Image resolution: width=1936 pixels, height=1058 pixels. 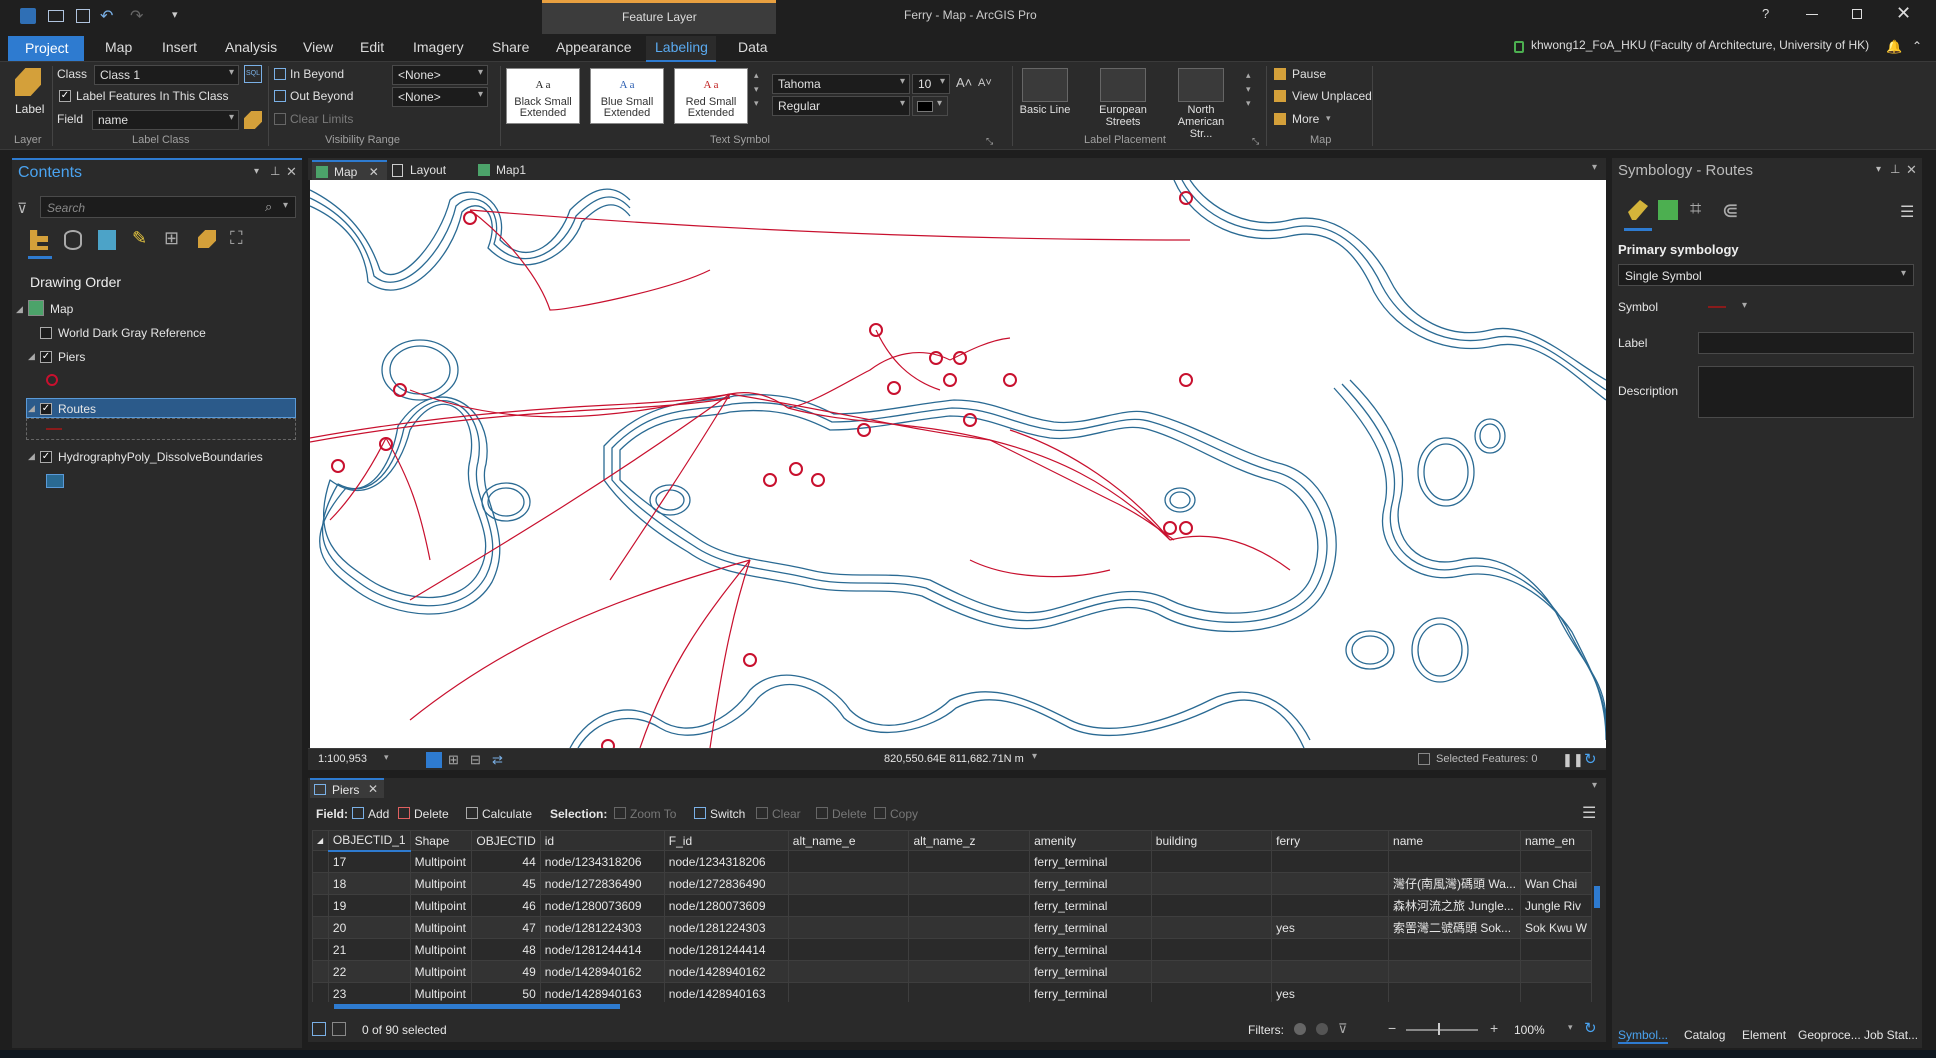 I want to click on table-cell: node/1272836490, so click(x=726, y=883).